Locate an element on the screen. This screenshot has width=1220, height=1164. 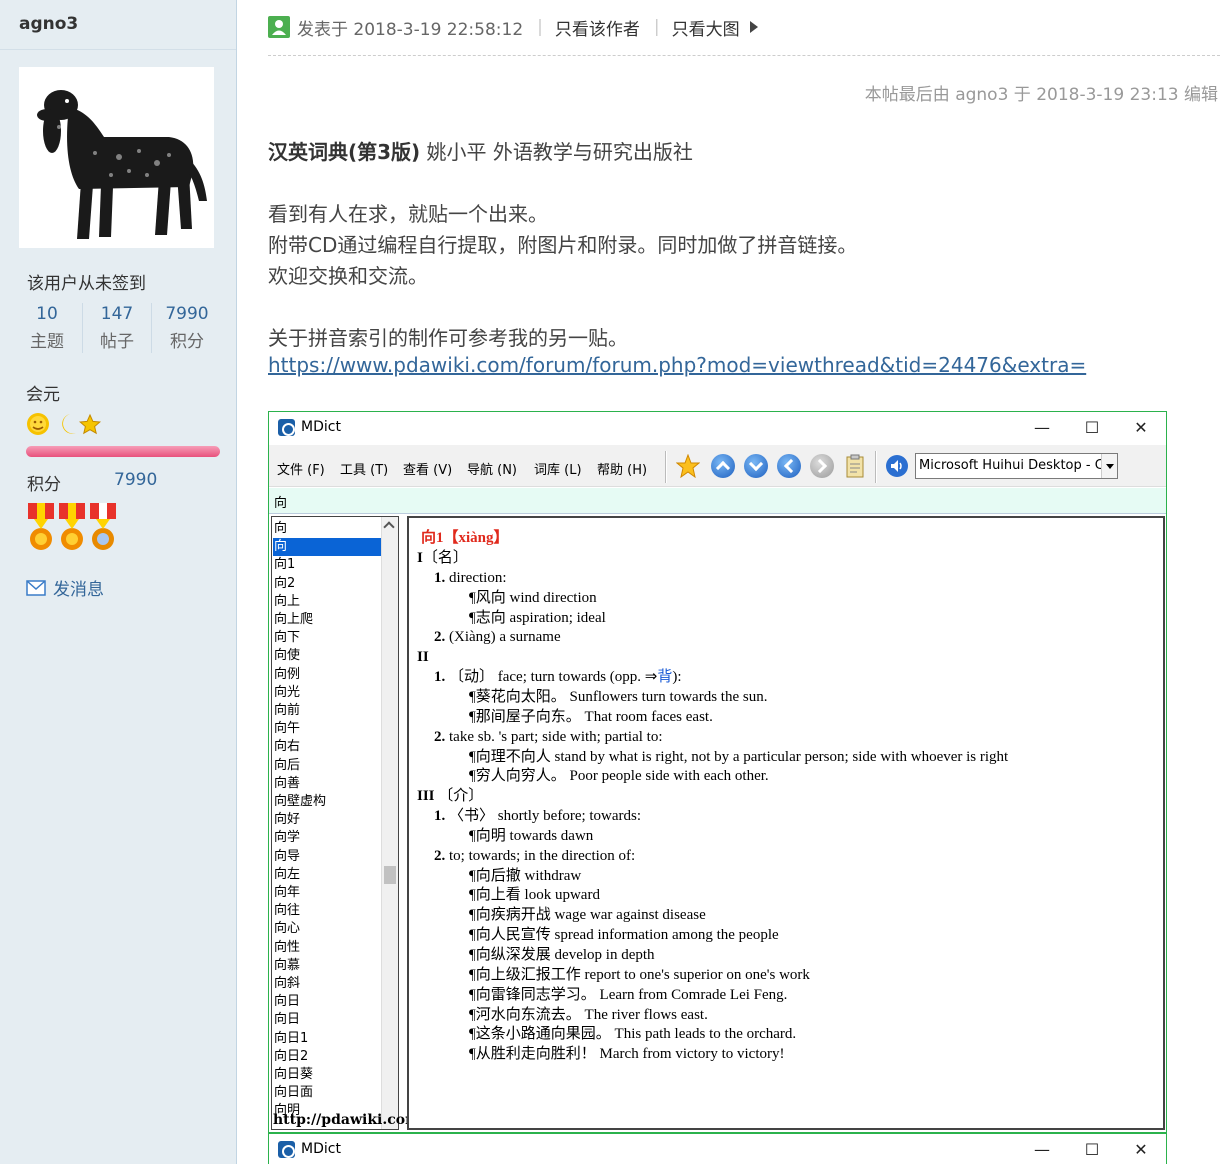
arrow-down-icon is located at coordinates (756, 466).